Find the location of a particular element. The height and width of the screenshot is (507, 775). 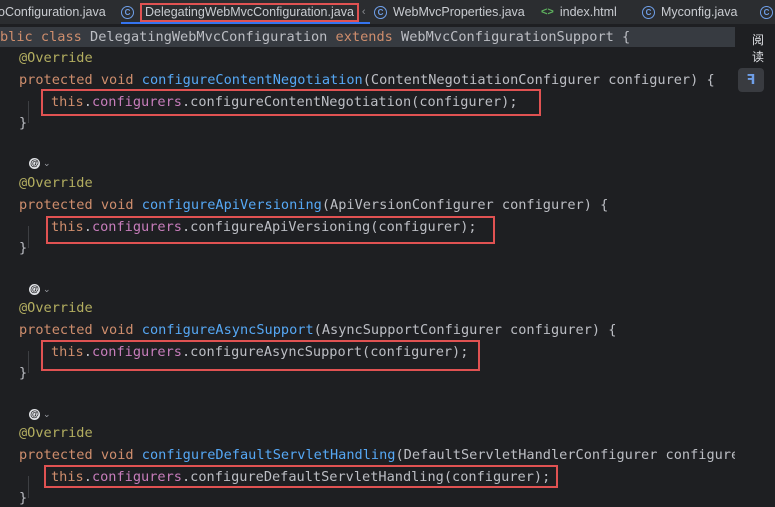

keyword: extends is located at coordinates (364, 37).